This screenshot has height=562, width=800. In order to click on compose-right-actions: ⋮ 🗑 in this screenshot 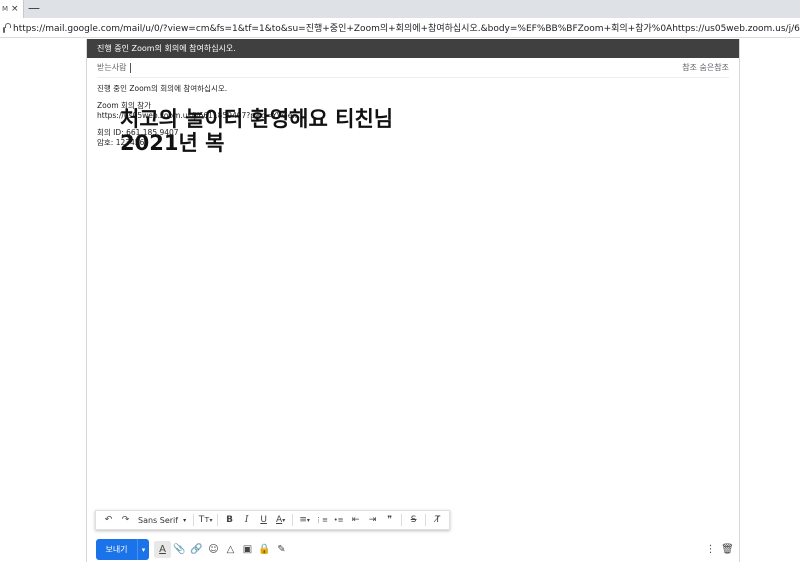, I will do `click(719, 549)`.